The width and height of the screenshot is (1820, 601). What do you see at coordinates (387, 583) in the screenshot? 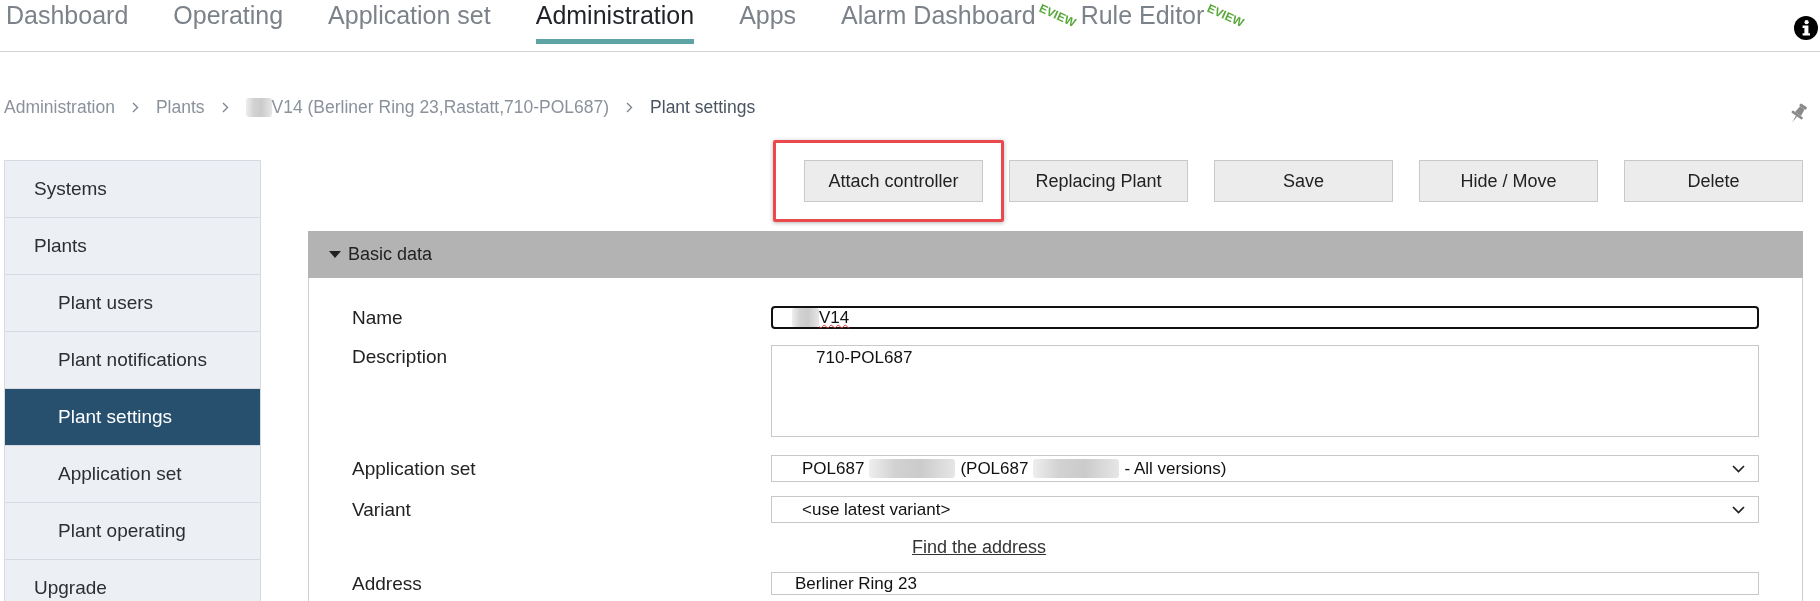
I see `field-label: Address` at bounding box center [387, 583].